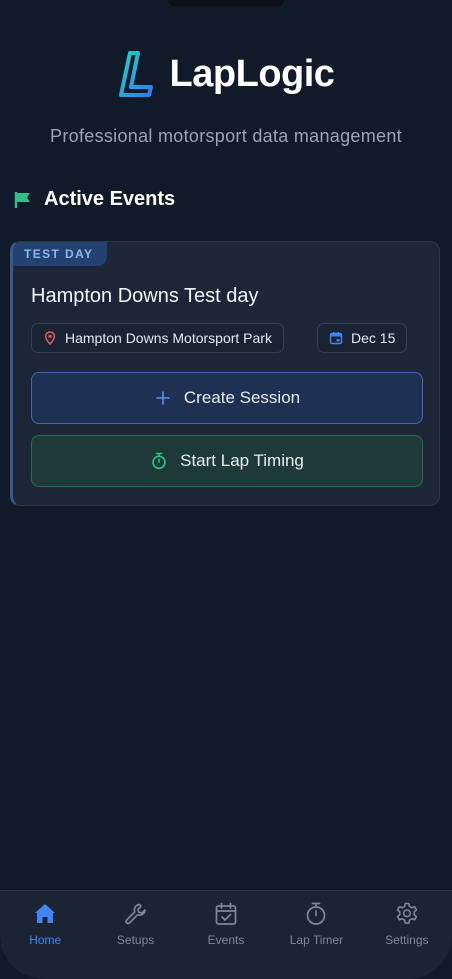 The image size is (452, 979). Describe the element at coordinates (22, 199) in the screenshot. I see `flag-icon` at that location.